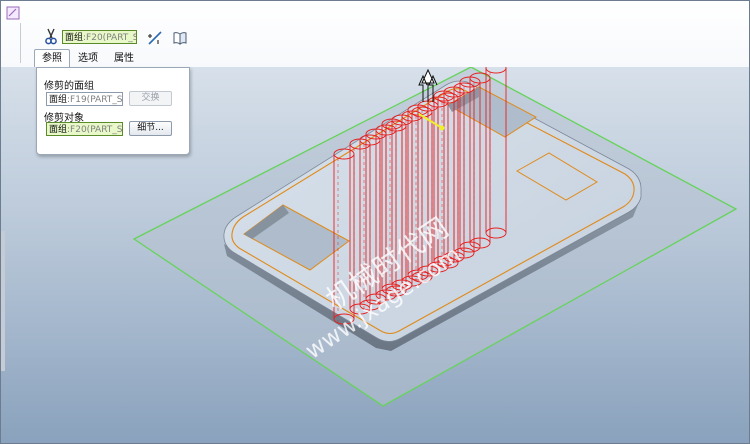 The width and height of the screenshot is (750, 444). I want to click on trim-object-field: 面组:F20(PART_S, so click(84, 129).